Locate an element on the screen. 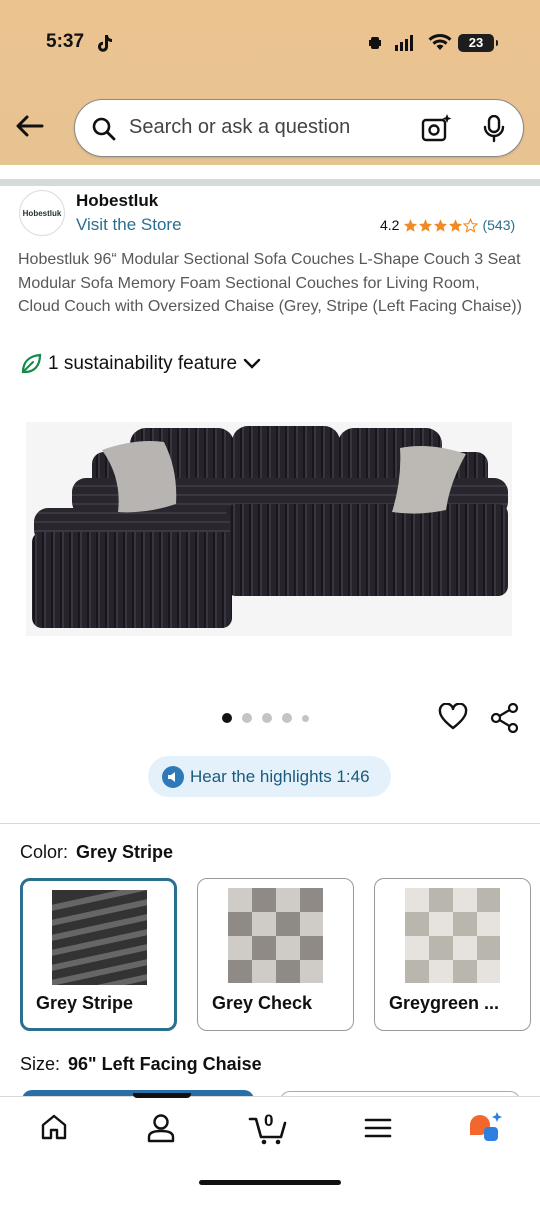 This screenshot has width=540, height=1205. swatch-image-grey-stripe is located at coordinates (99, 937).